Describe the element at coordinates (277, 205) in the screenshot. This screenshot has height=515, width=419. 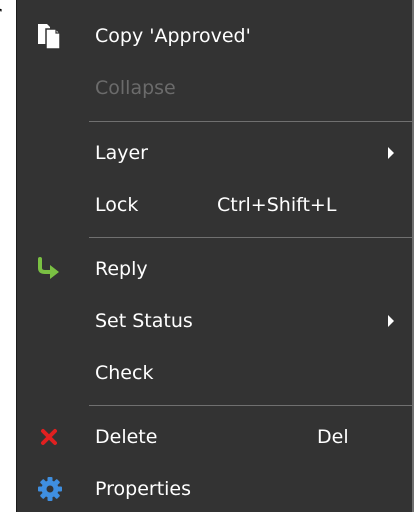
I see `menu-item-shortcut: Ctrl+Shift+L` at that location.